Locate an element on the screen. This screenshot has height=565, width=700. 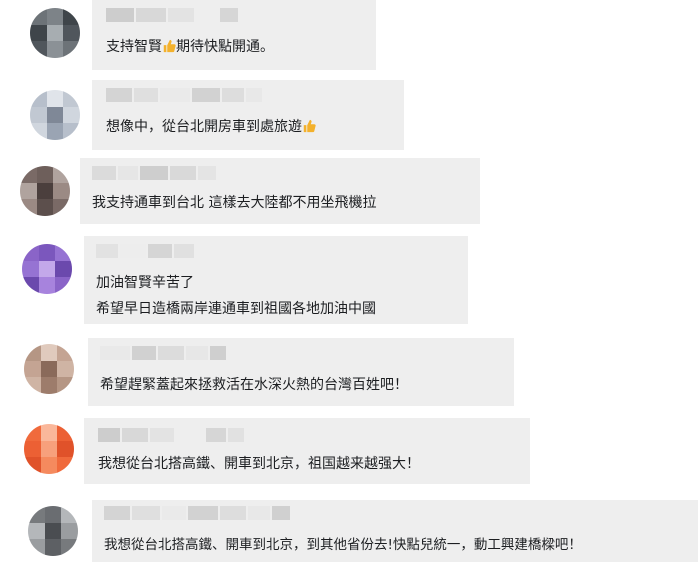
comment-text-line: 我支持通車到台北 這樣去大陸都不用坐飛機拉 is located at coordinates (234, 203).